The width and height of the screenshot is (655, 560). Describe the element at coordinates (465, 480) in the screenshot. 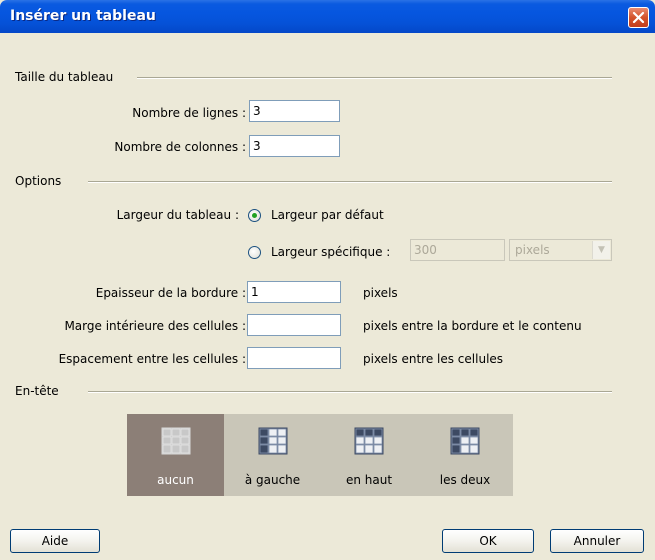

I see `header-option-label: les deux` at that location.